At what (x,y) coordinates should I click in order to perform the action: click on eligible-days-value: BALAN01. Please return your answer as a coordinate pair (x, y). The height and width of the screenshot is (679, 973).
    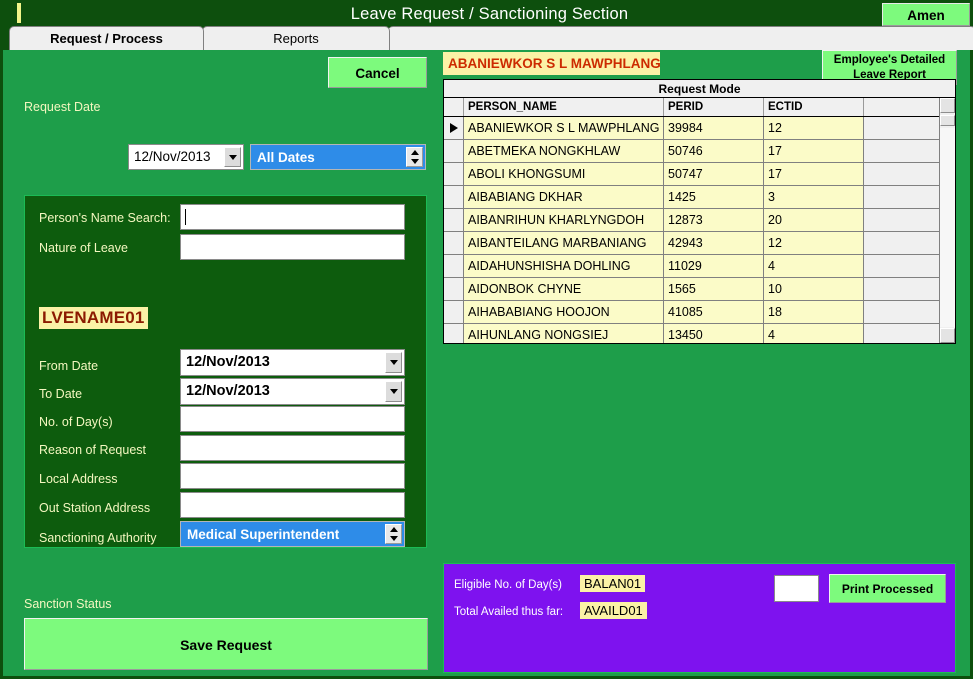
    Looking at the image, I should click on (613, 583).